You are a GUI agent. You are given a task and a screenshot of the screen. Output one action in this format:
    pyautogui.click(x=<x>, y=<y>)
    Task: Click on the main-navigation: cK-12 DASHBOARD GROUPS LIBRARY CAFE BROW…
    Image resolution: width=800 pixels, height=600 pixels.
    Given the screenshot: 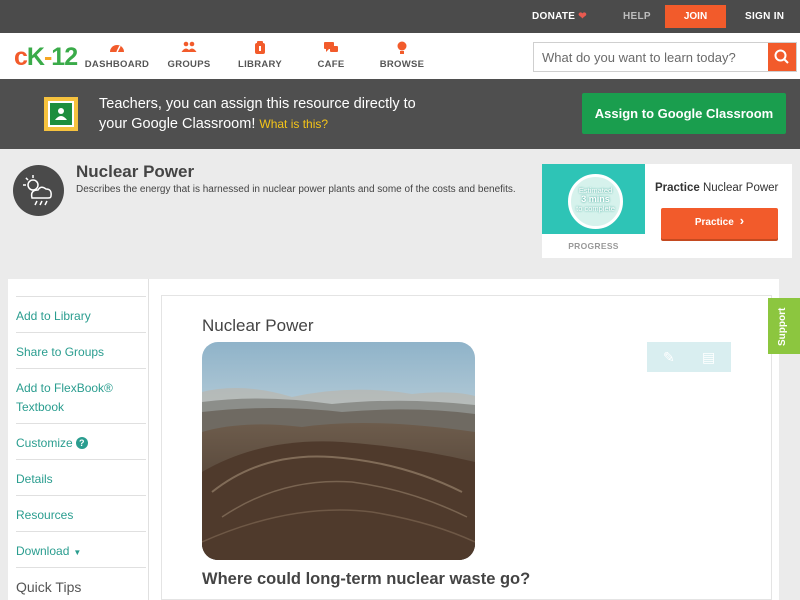 What is the action you would take?
    pyautogui.click(x=400, y=56)
    